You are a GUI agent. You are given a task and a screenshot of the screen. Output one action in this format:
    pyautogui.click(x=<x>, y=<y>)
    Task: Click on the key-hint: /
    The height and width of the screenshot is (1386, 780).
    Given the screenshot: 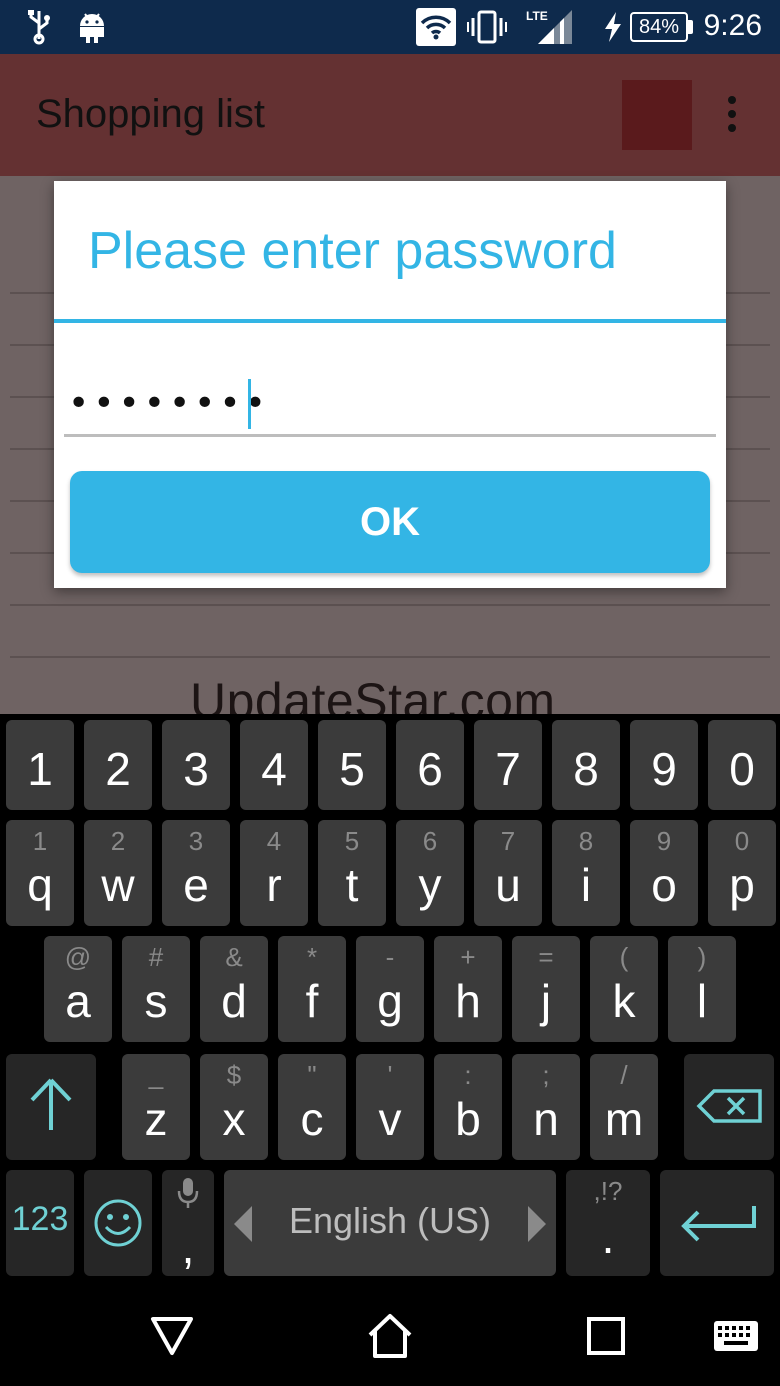 What is the action you would take?
    pyautogui.click(x=624, y=1075)
    